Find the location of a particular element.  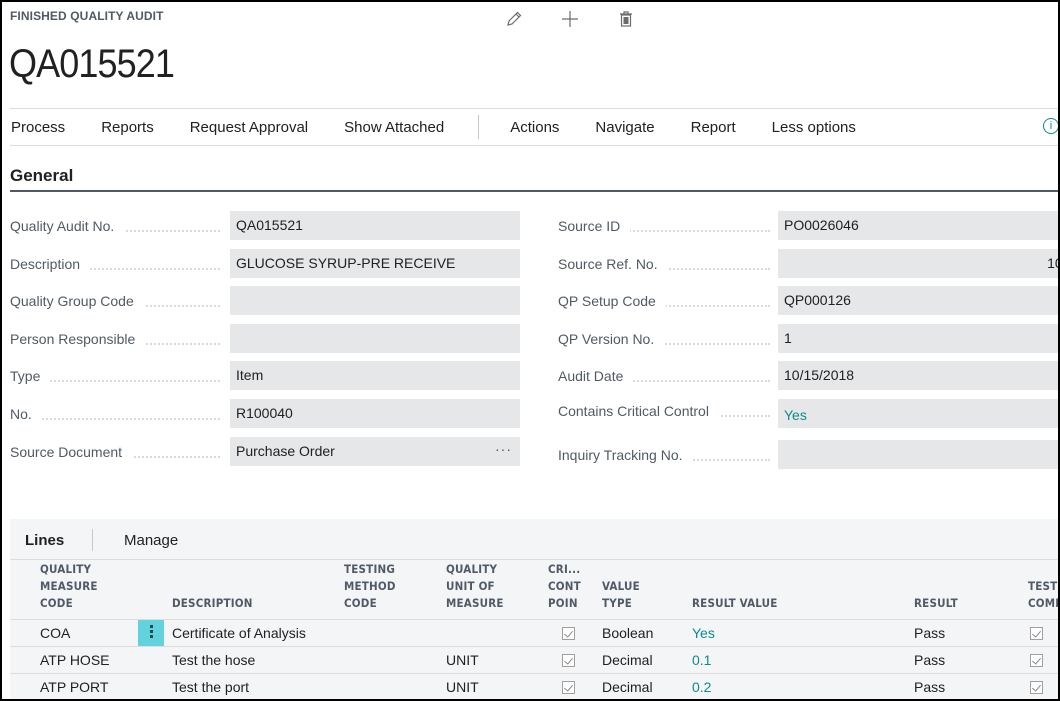

quality-group-code-input is located at coordinates (375, 301).